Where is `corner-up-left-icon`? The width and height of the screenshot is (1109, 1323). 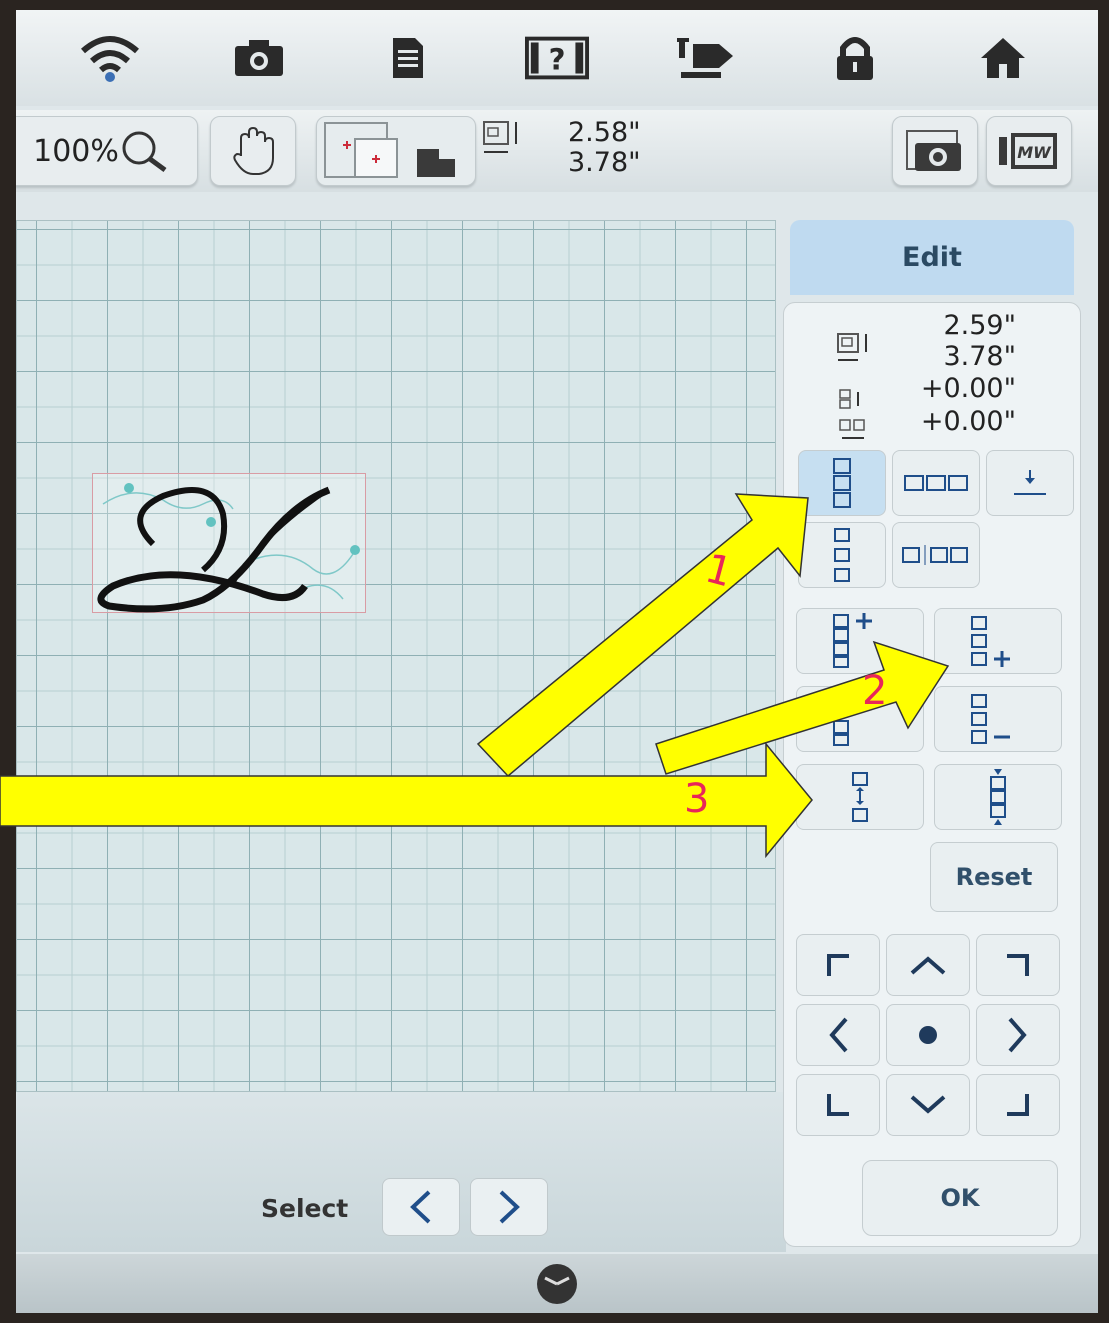
corner-up-left-icon is located at coordinates (838, 965).